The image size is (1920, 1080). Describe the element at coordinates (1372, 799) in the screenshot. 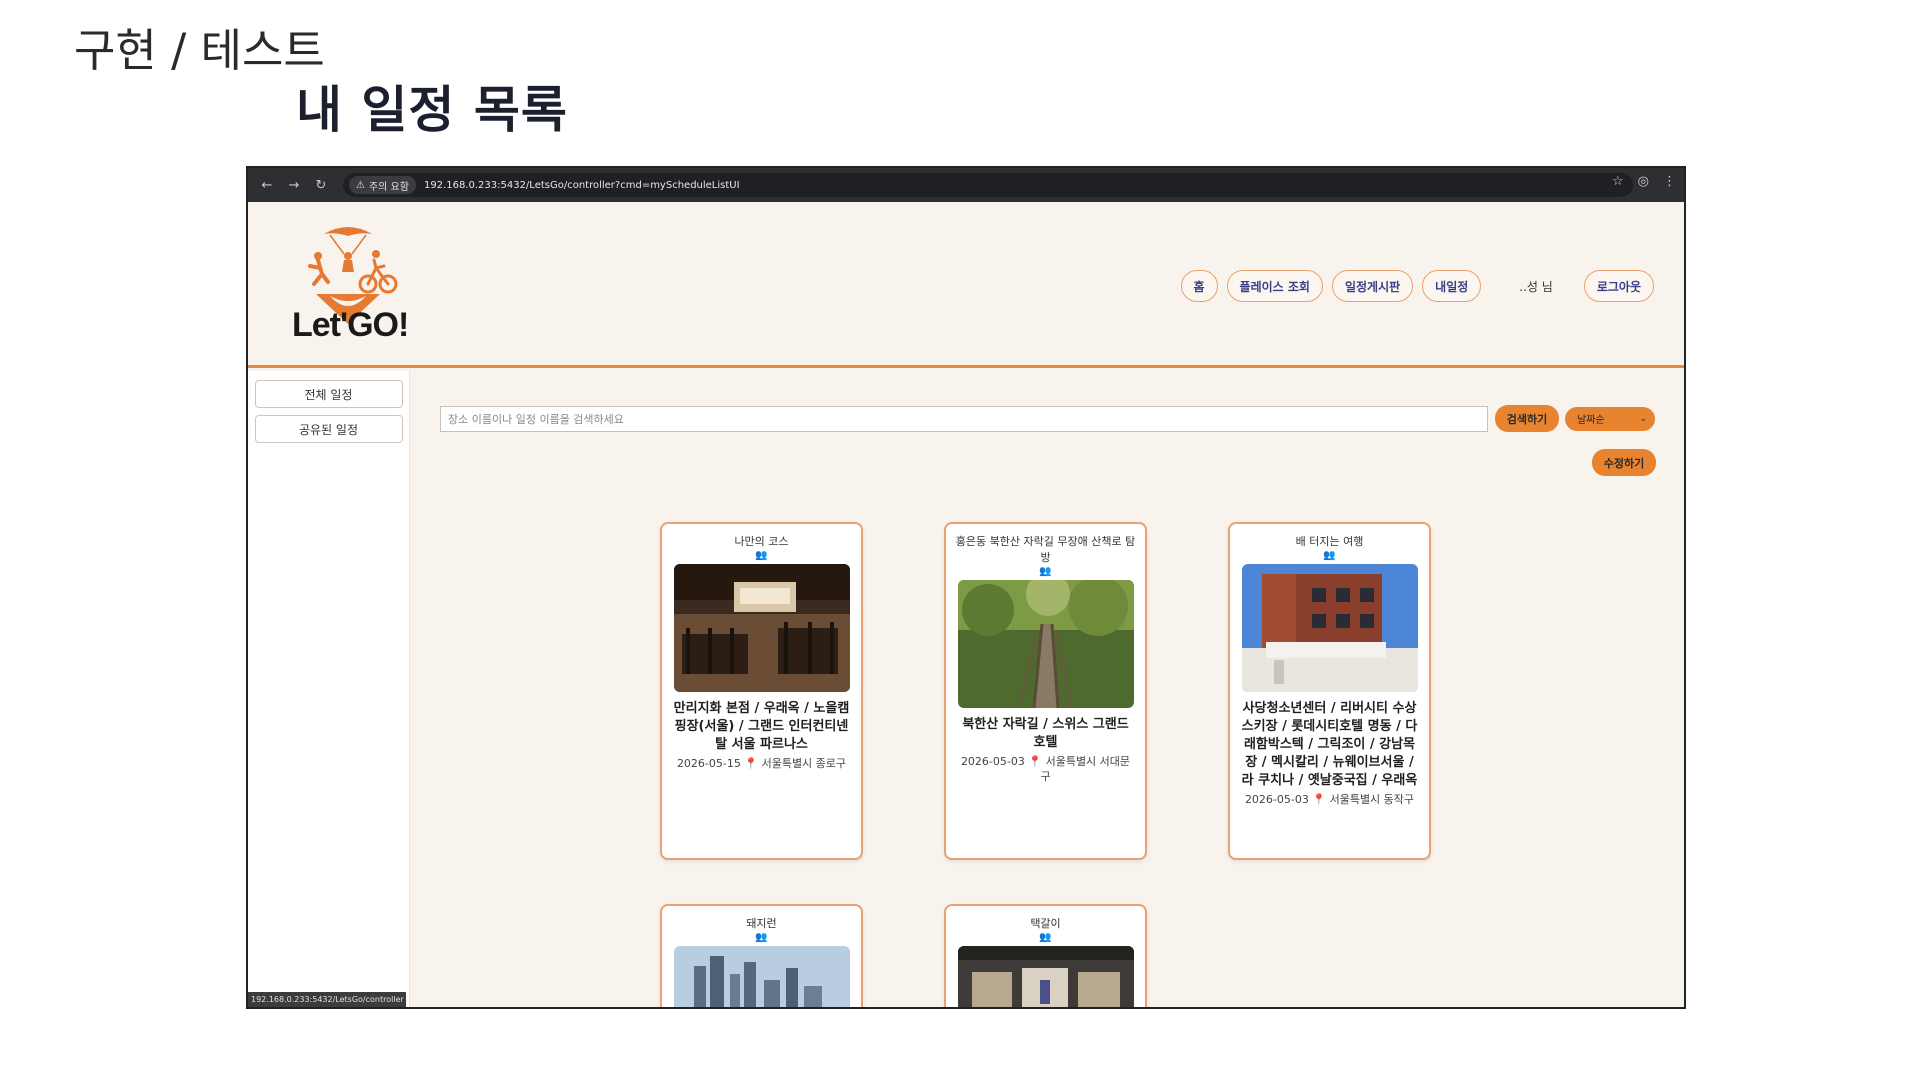

I see `card-location: 서울특별시 동작구` at that location.